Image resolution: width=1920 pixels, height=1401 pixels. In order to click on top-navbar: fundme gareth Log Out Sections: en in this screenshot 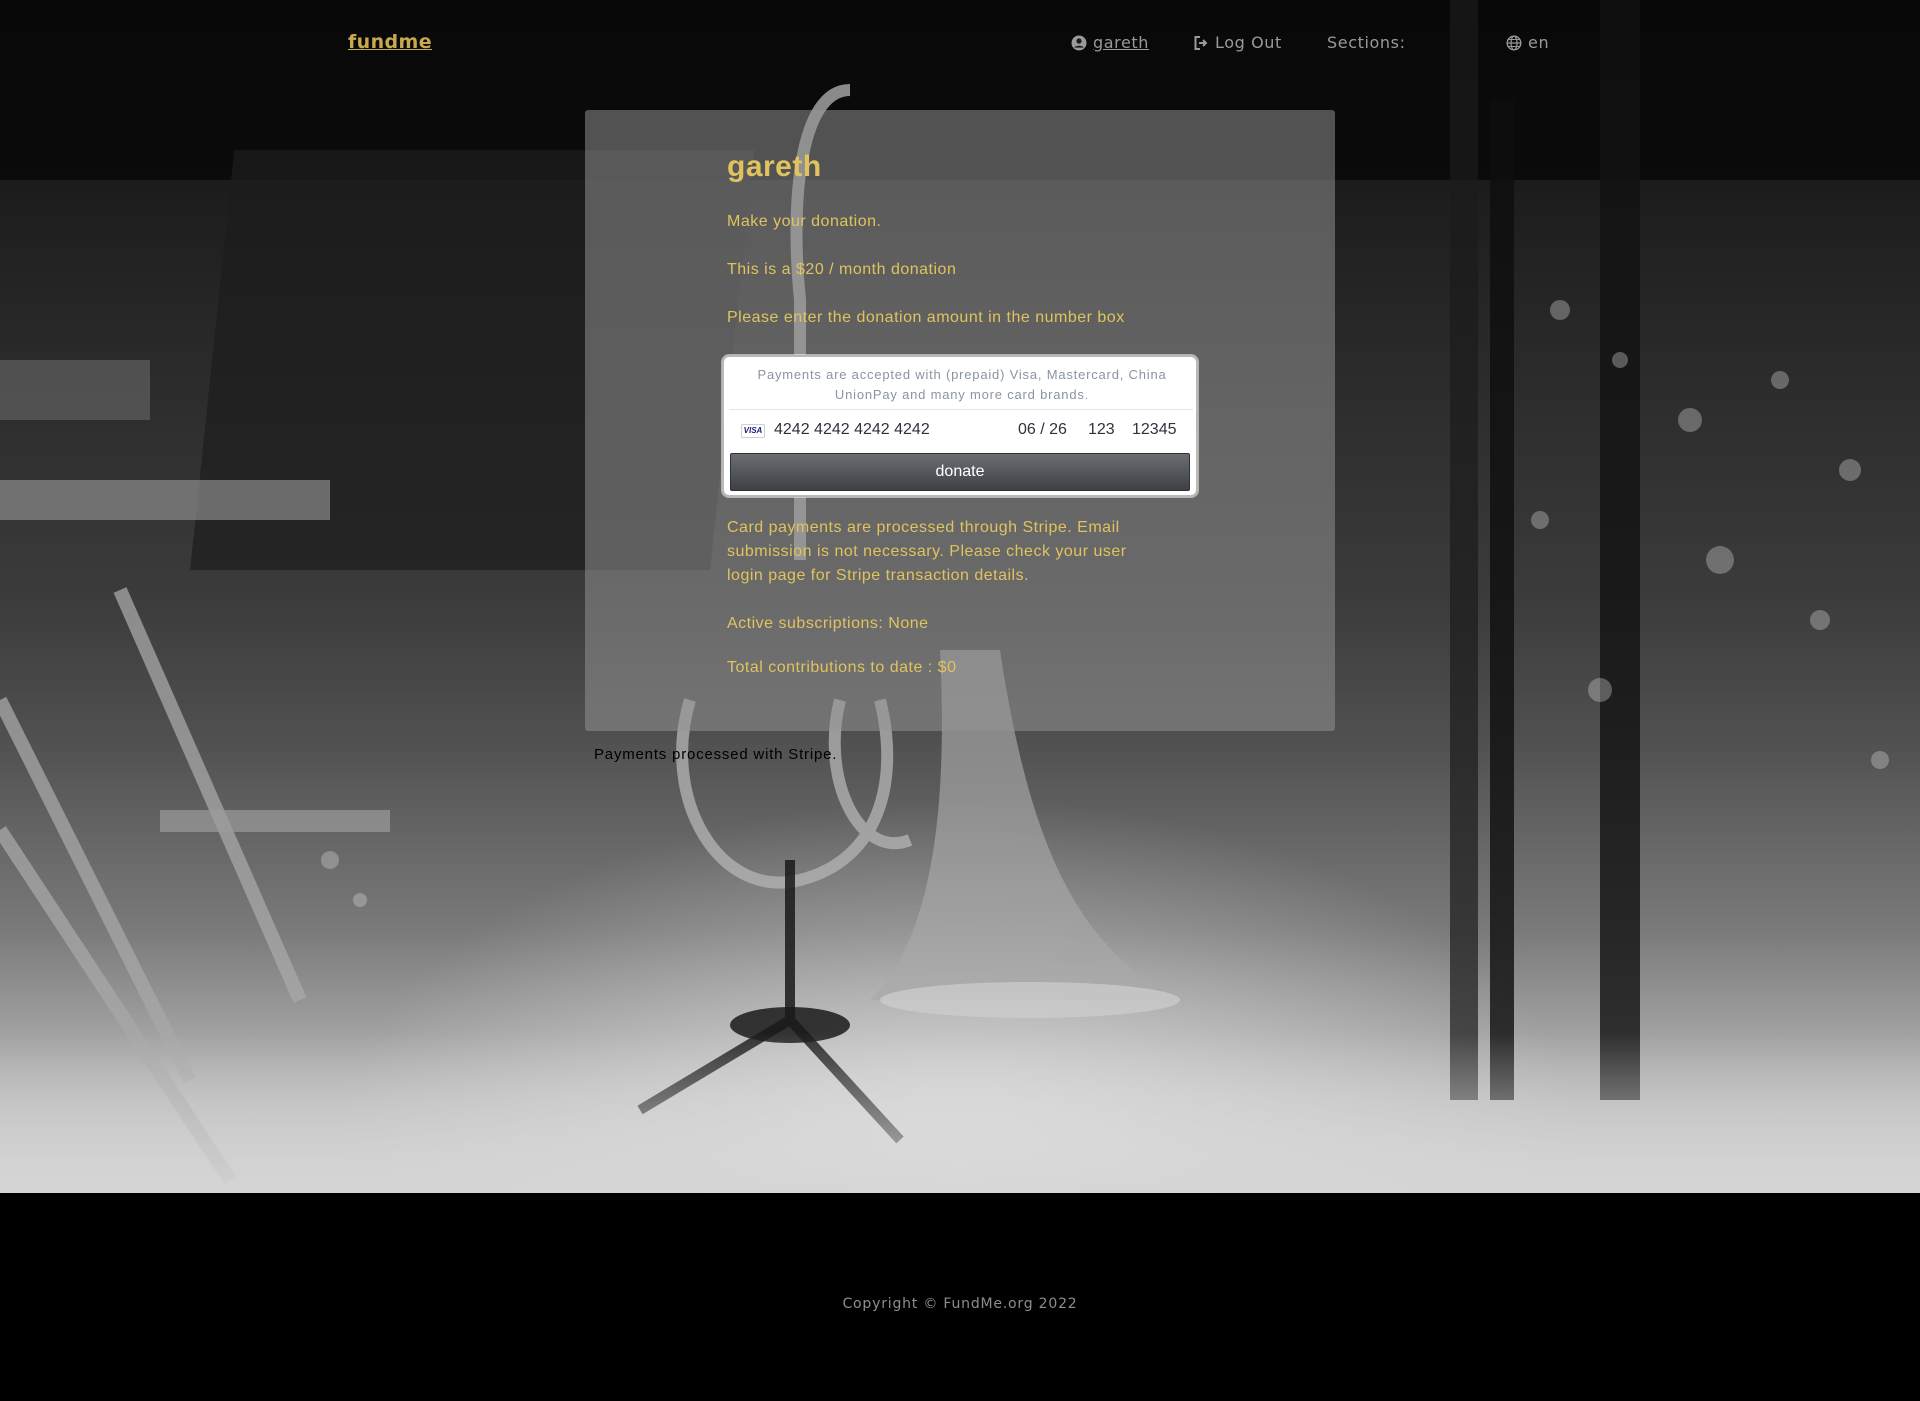, I will do `click(960, 43)`.